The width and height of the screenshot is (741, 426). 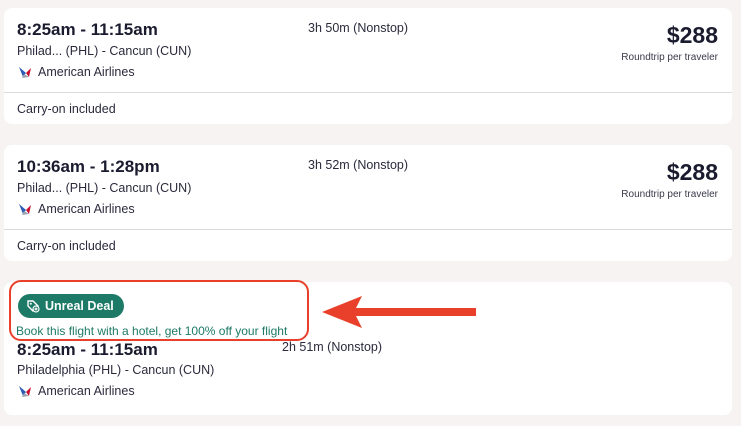 What do you see at coordinates (399, 312) in the screenshot?
I see `annotation-arrow-icon` at bounding box center [399, 312].